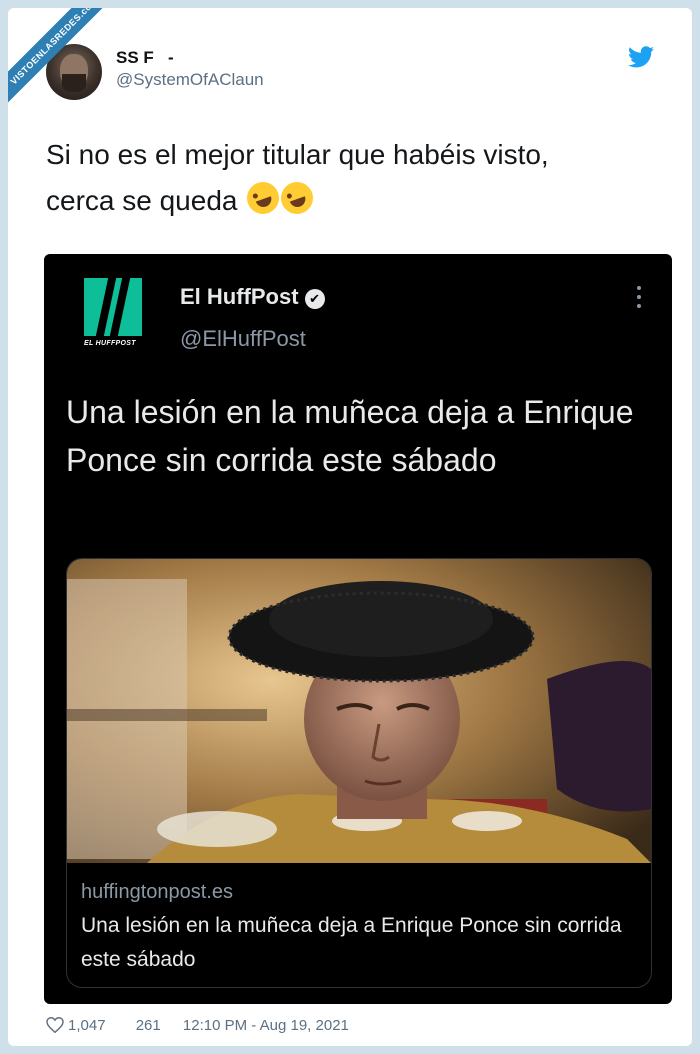 Image resolution: width=700 pixels, height=1054 pixels. Describe the element at coordinates (157, 892) in the screenshot. I see `card-domain: huffingtonpost.es` at that location.